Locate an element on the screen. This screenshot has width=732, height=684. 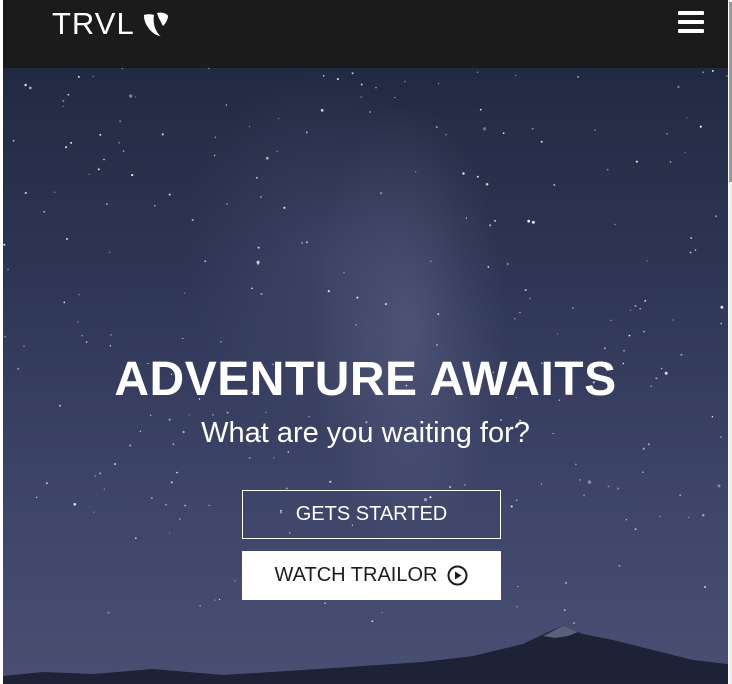
get-started-label: GETS STARTED is located at coordinates (371, 514).